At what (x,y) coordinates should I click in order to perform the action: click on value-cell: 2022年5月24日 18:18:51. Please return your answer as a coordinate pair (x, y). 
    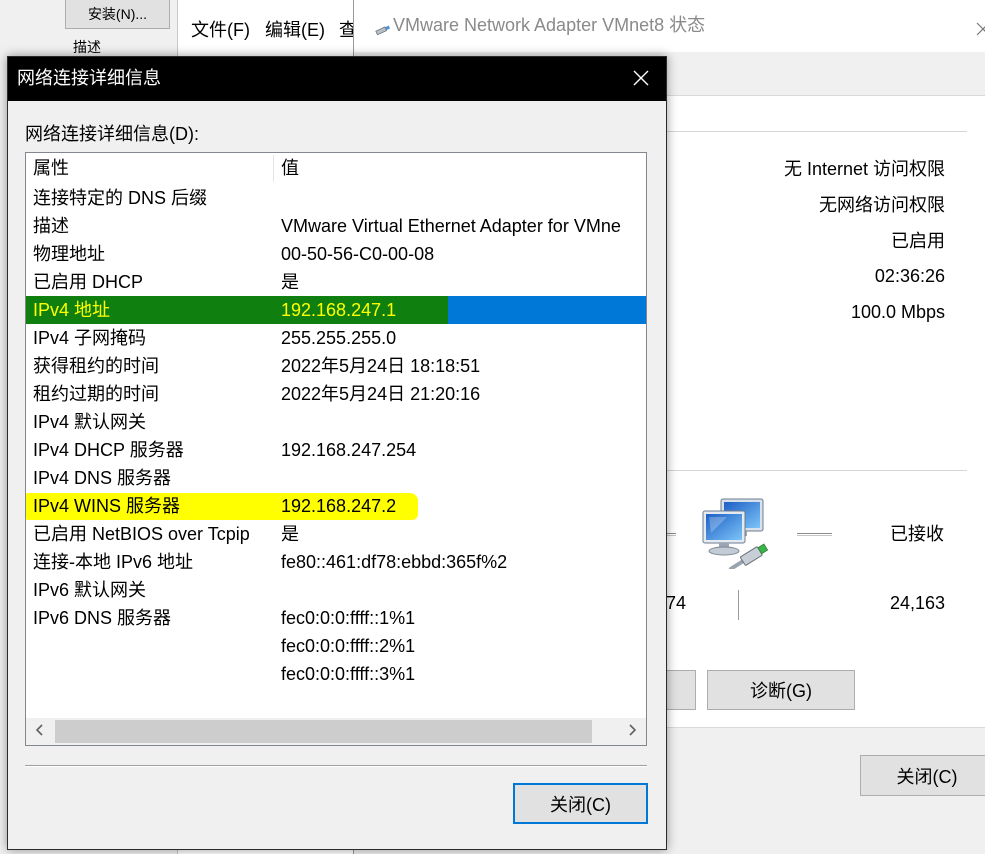
    Looking at the image, I should click on (381, 366).